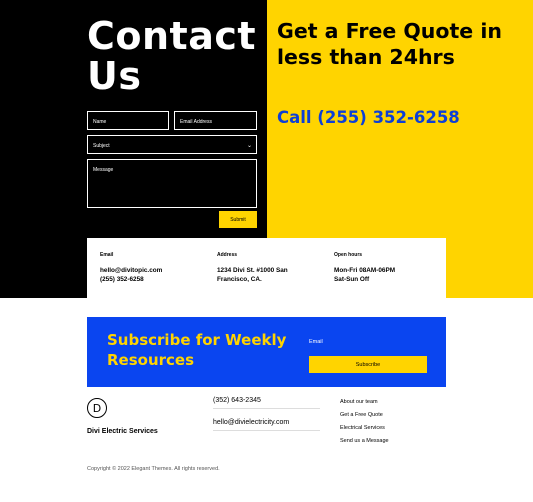  What do you see at coordinates (389, 44) in the screenshot?
I see `quote-heading: Get a Free Quote in less than 24hrs` at bounding box center [389, 44].